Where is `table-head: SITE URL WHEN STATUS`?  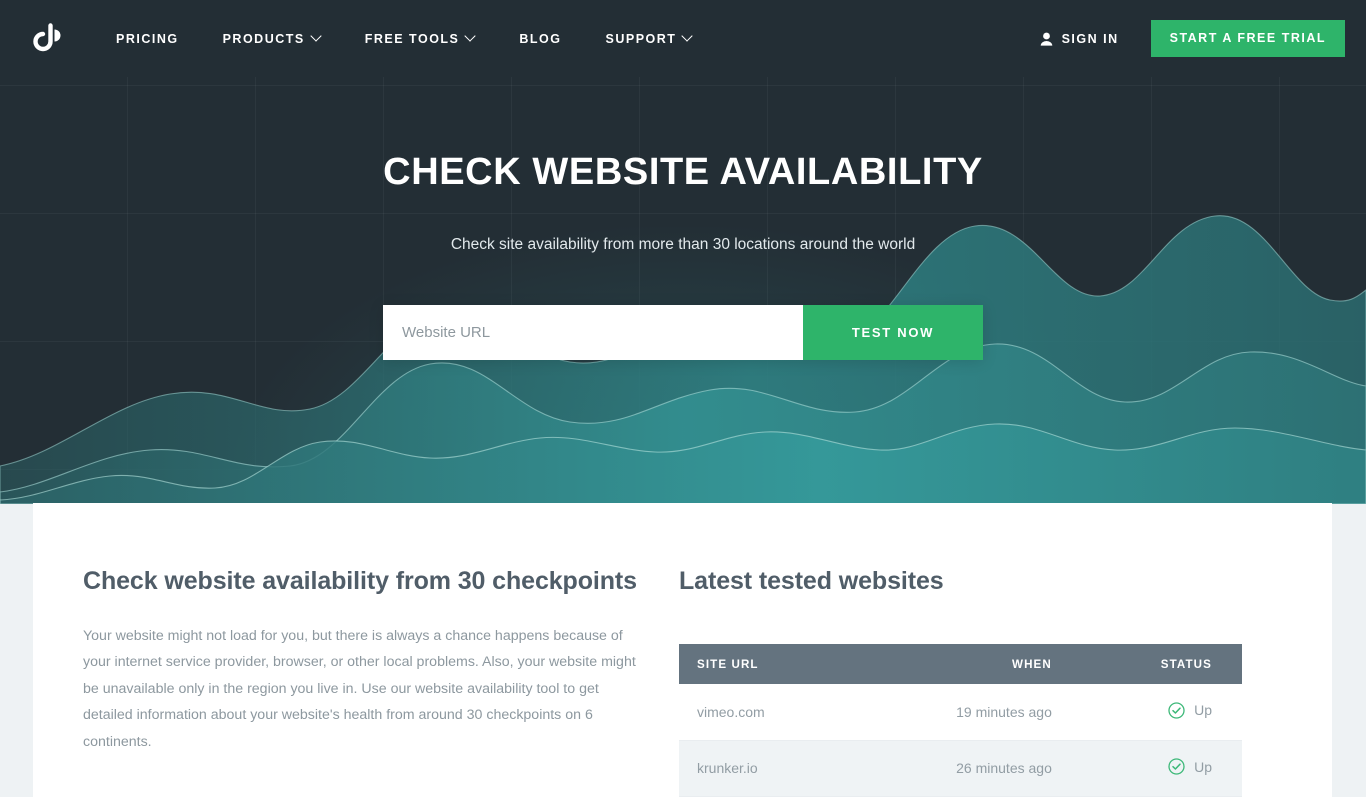
table-head: SITE URL WHEN STATUS is located at coordinates (960, 664).